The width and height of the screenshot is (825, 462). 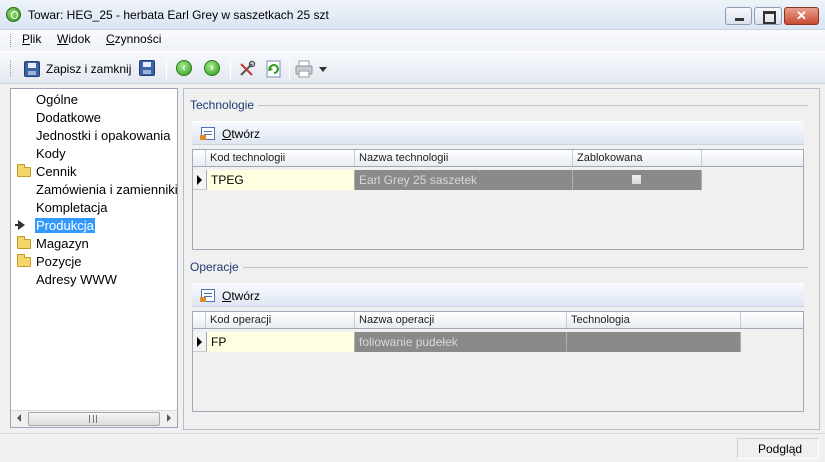 I want to click on scroll-right-icon, so click(x=169, y=418).